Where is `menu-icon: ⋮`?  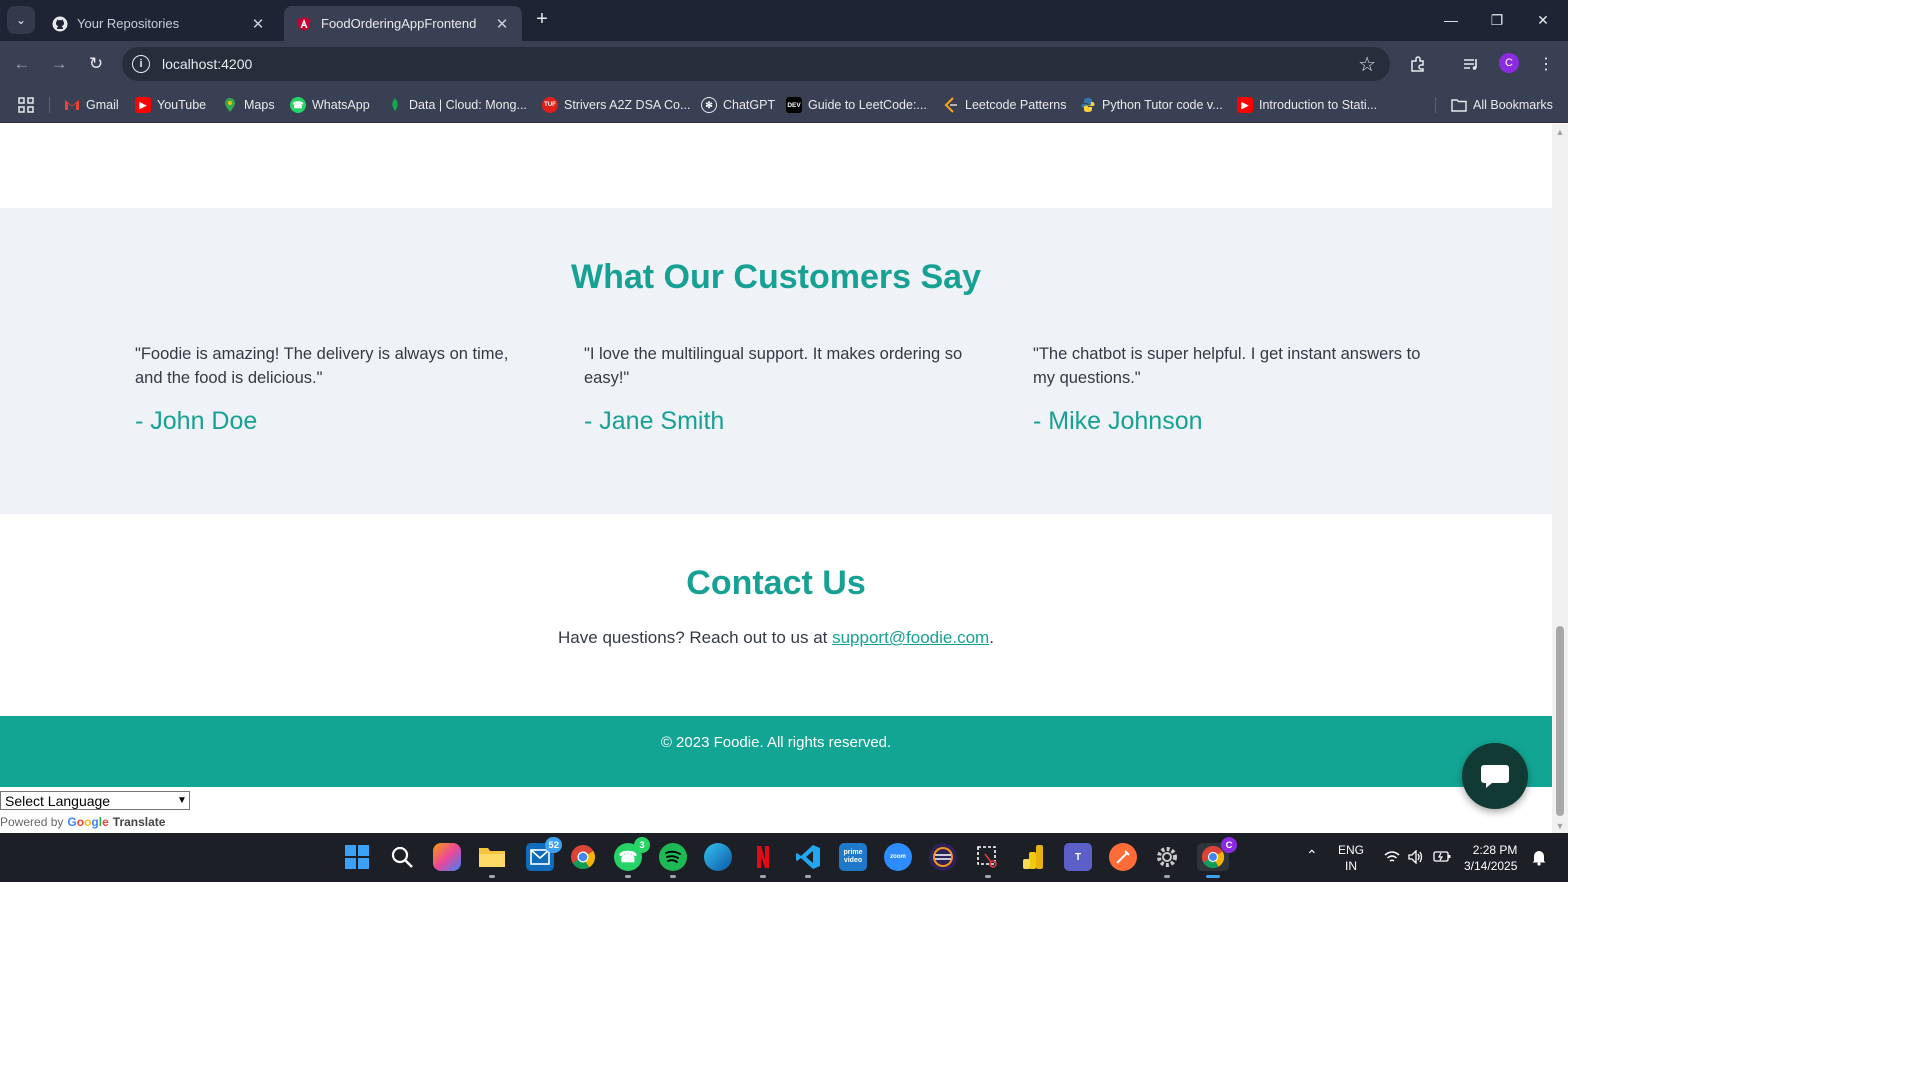
menu-icon: ⋮ is located at coordinates (1546, 64).